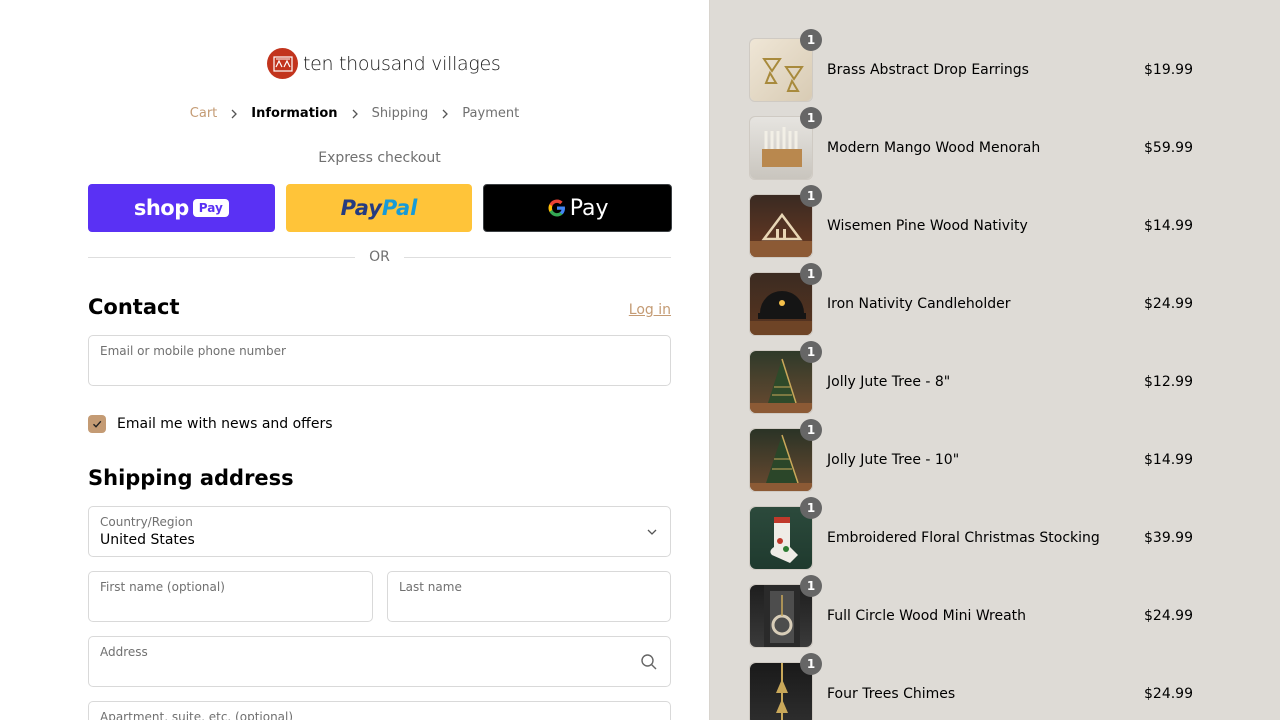 This screenshot has width=1280, height=720. I want to click on email-field: Email or mobile phone number, so click(379, 360).